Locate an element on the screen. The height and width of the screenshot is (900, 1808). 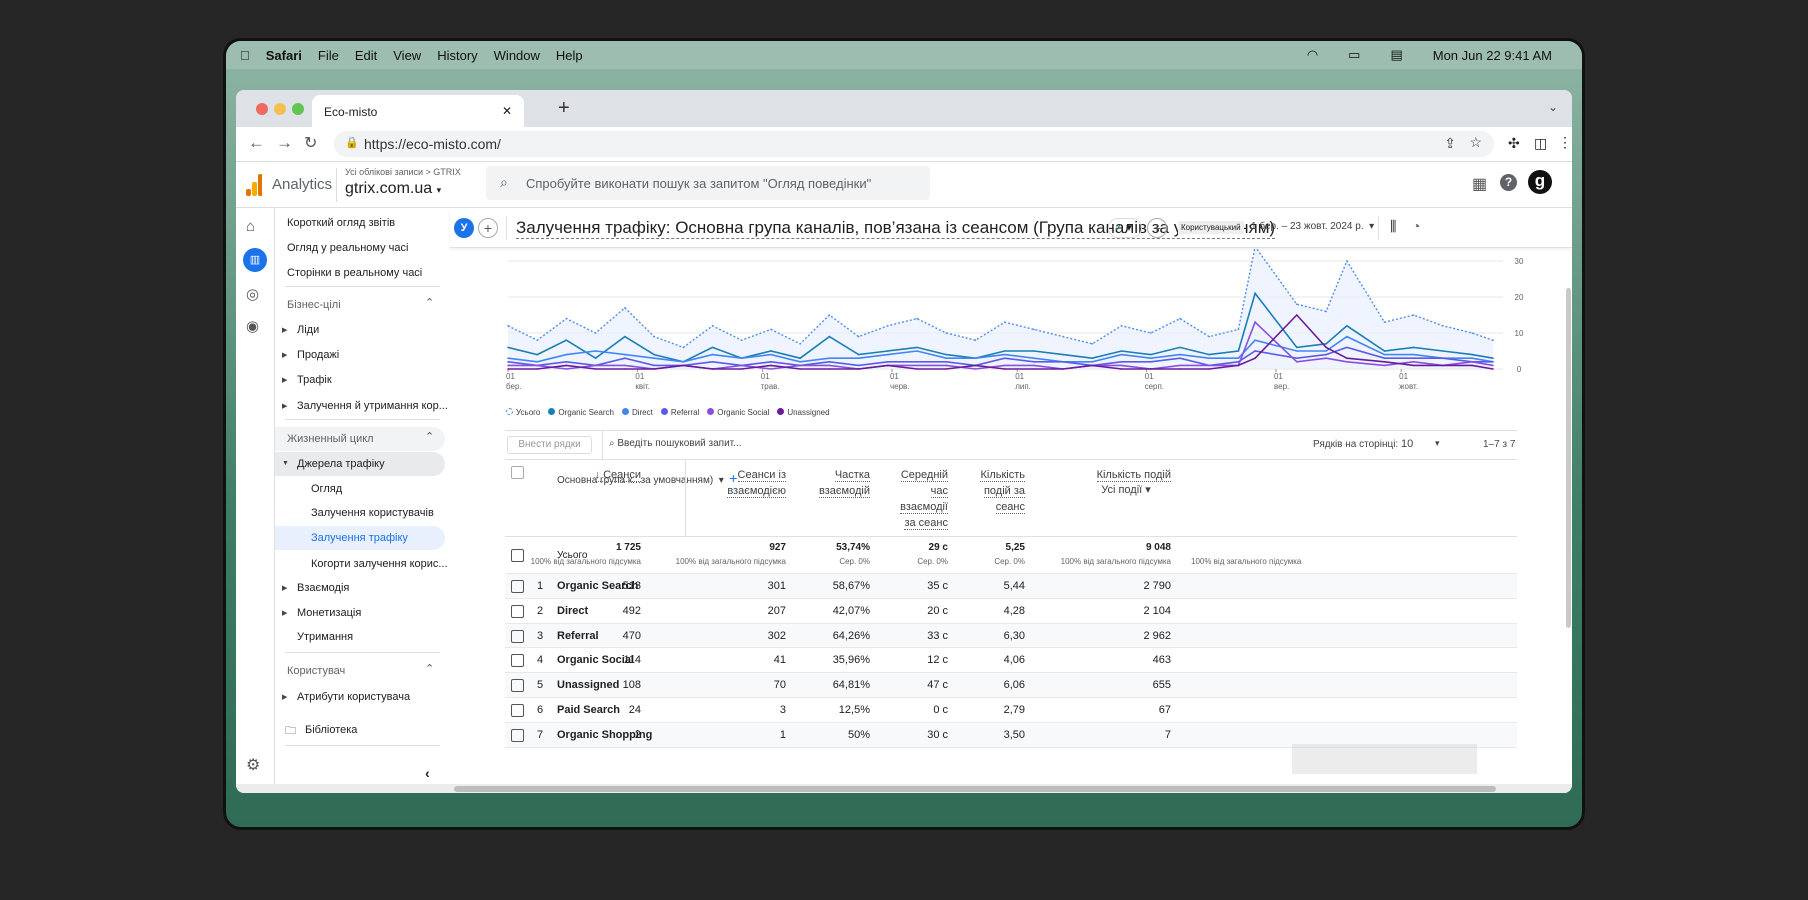
new-tab-button: + is located at coordinates (564, 108).